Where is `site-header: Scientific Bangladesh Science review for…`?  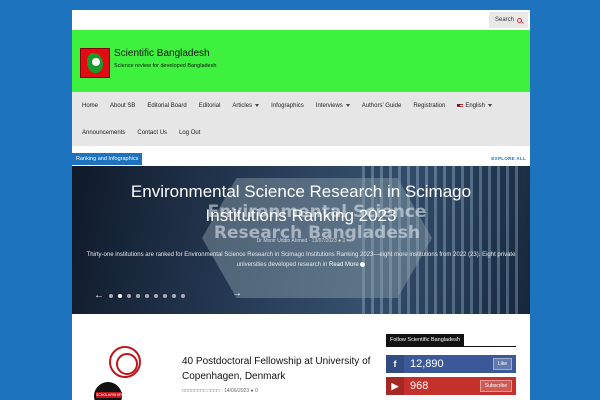
site-header: Scientific Bangladesh Science review for… is located at coordinates (301, 61).